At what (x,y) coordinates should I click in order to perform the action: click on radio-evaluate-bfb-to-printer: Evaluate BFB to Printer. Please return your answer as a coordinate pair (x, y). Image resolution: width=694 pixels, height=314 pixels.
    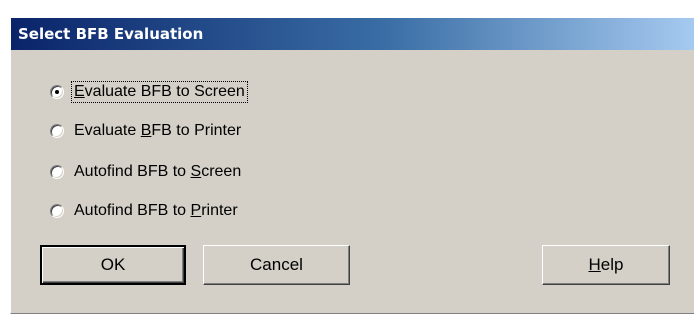
    Looking at the image, I should click on (146, 131).